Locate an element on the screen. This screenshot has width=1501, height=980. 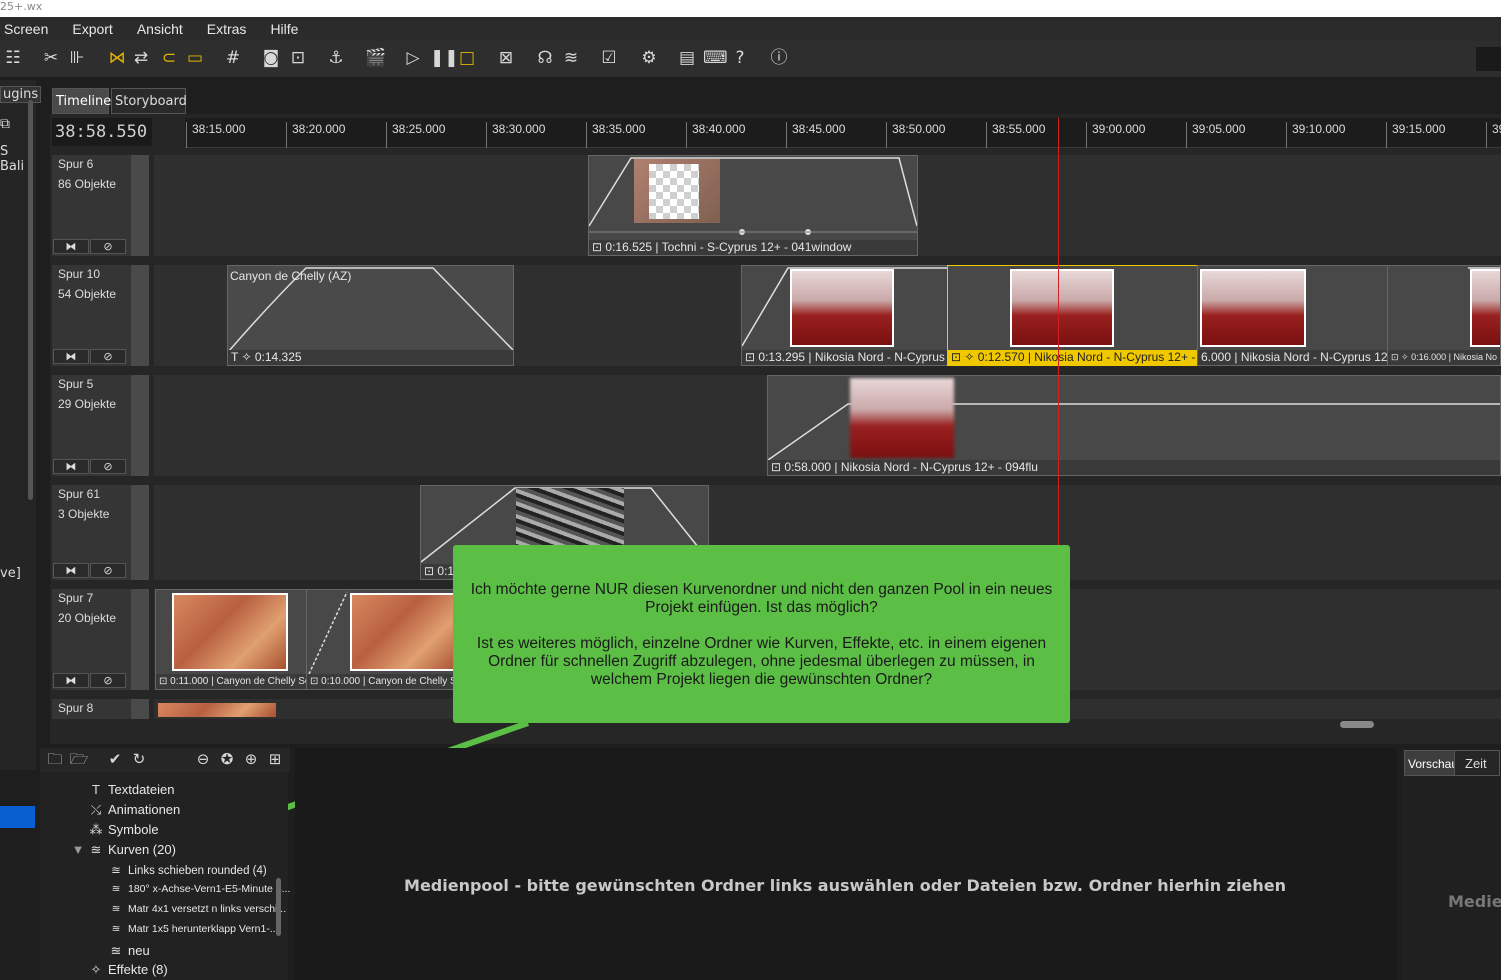
keyboard-icon: ⌨ is located at coordinates (715, 58).